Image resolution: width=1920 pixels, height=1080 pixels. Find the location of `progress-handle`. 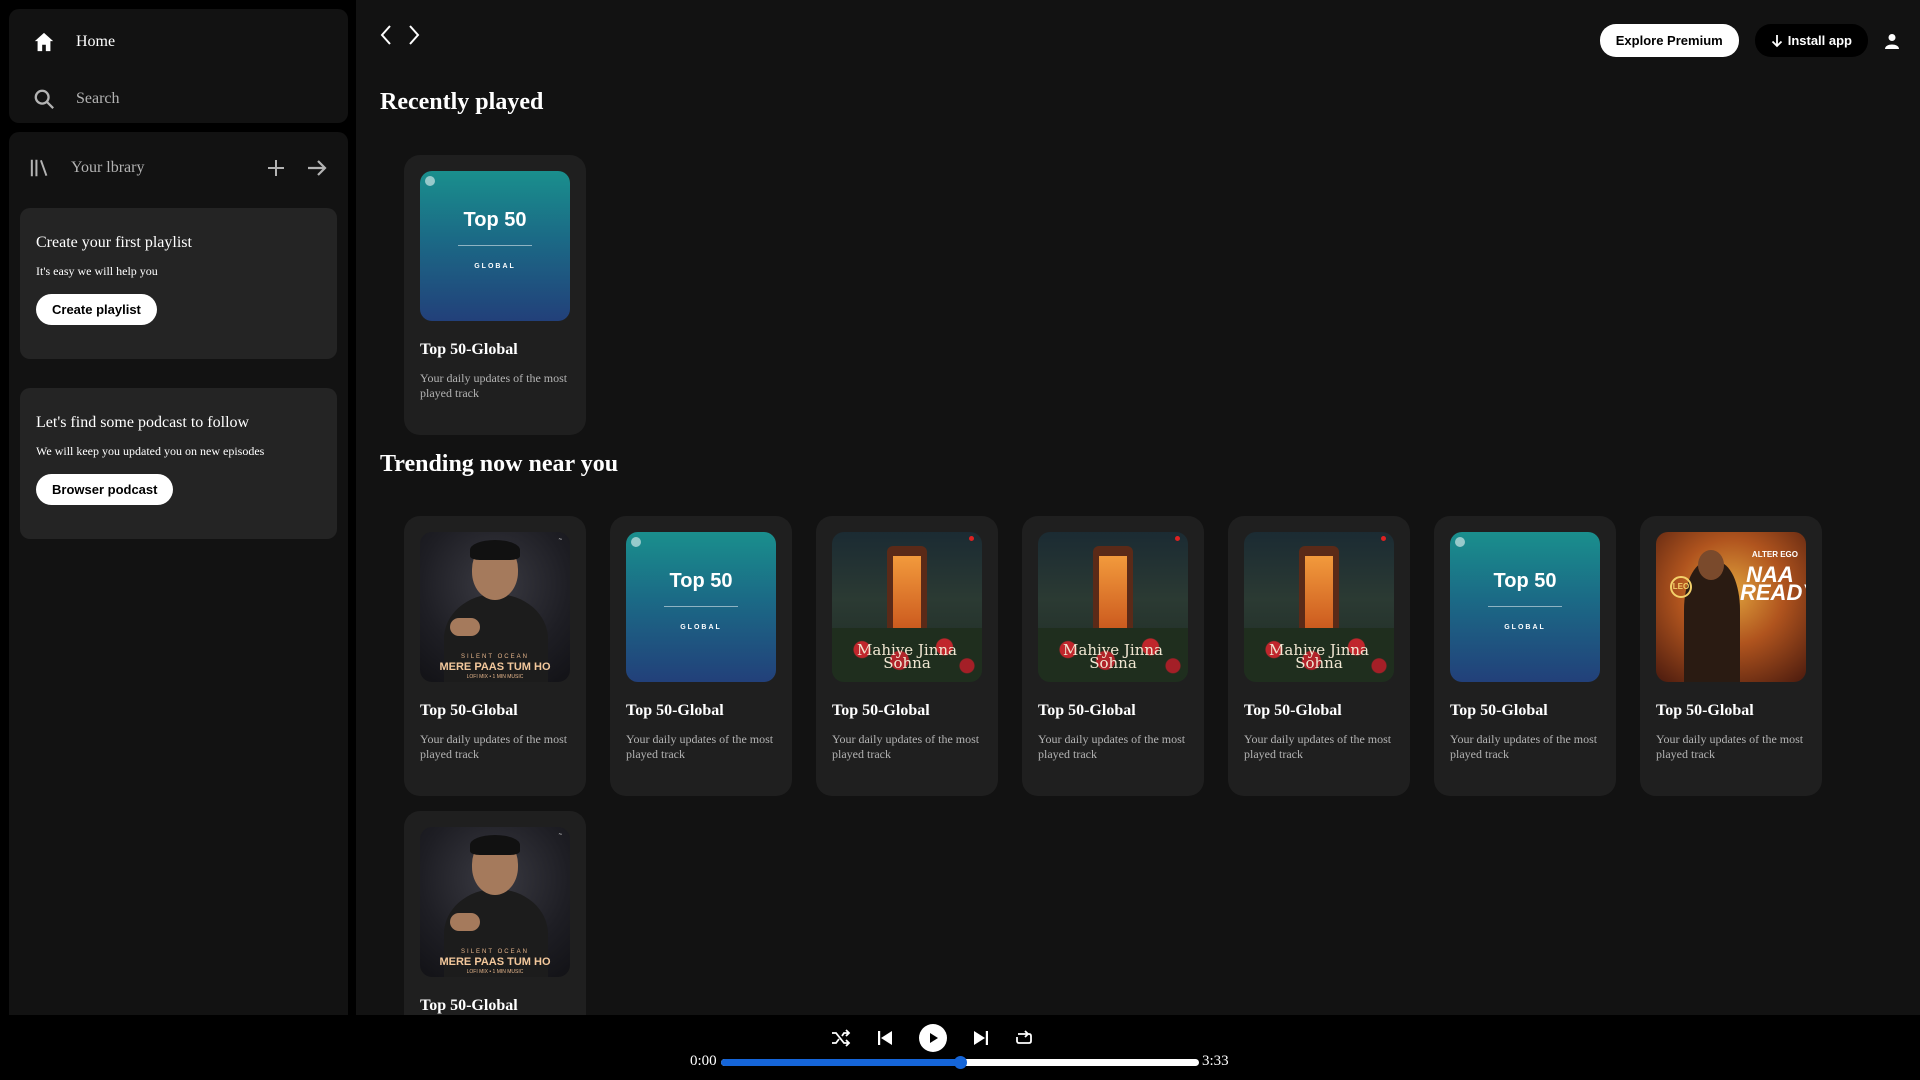

progress-handle is located at coordinates (960, 1062).